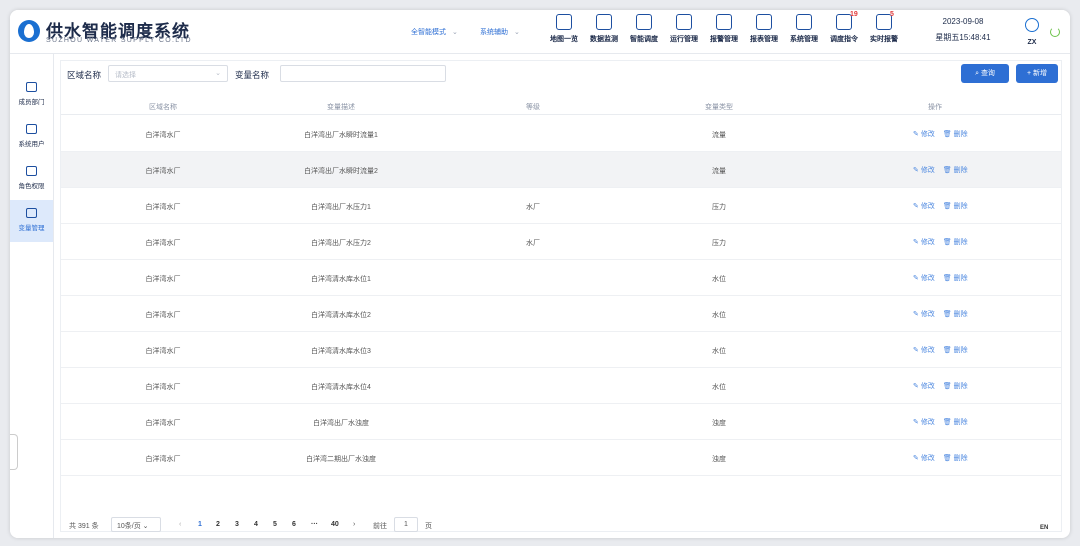  Describe the element at coordinates (561, 350) in the screenshot. I see `table-row: 白洋湾水厂 白洋湾清水库水位3 水位 ✎ 修改 🗑 删除` at that location.